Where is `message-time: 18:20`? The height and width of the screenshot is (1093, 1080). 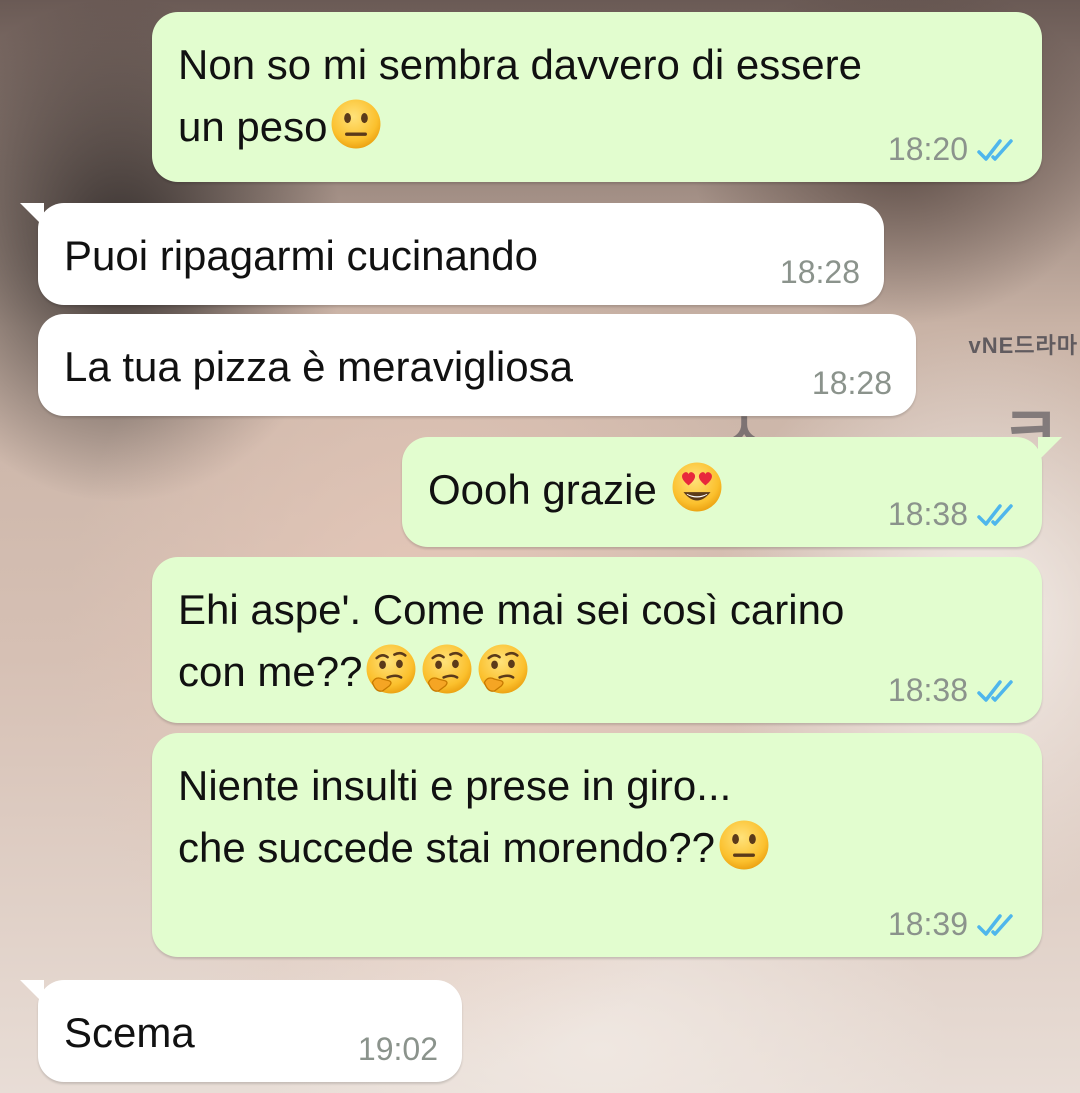
message-time: 18:20 is located at coordinates (927, 149).